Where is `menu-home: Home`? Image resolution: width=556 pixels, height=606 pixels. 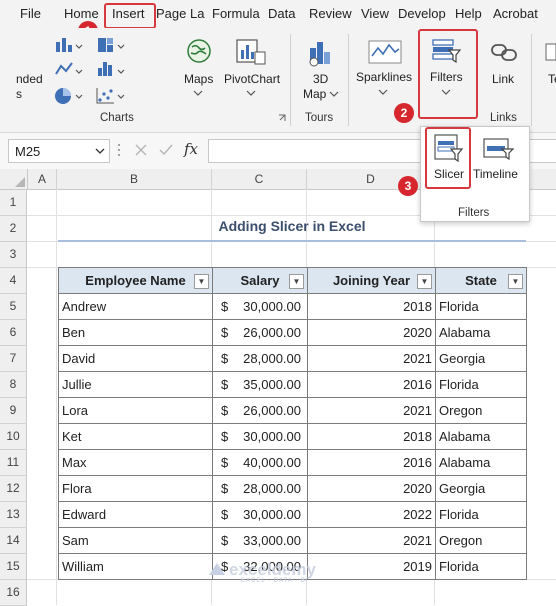
menu-home: Home is located at coordinates (81, 13).